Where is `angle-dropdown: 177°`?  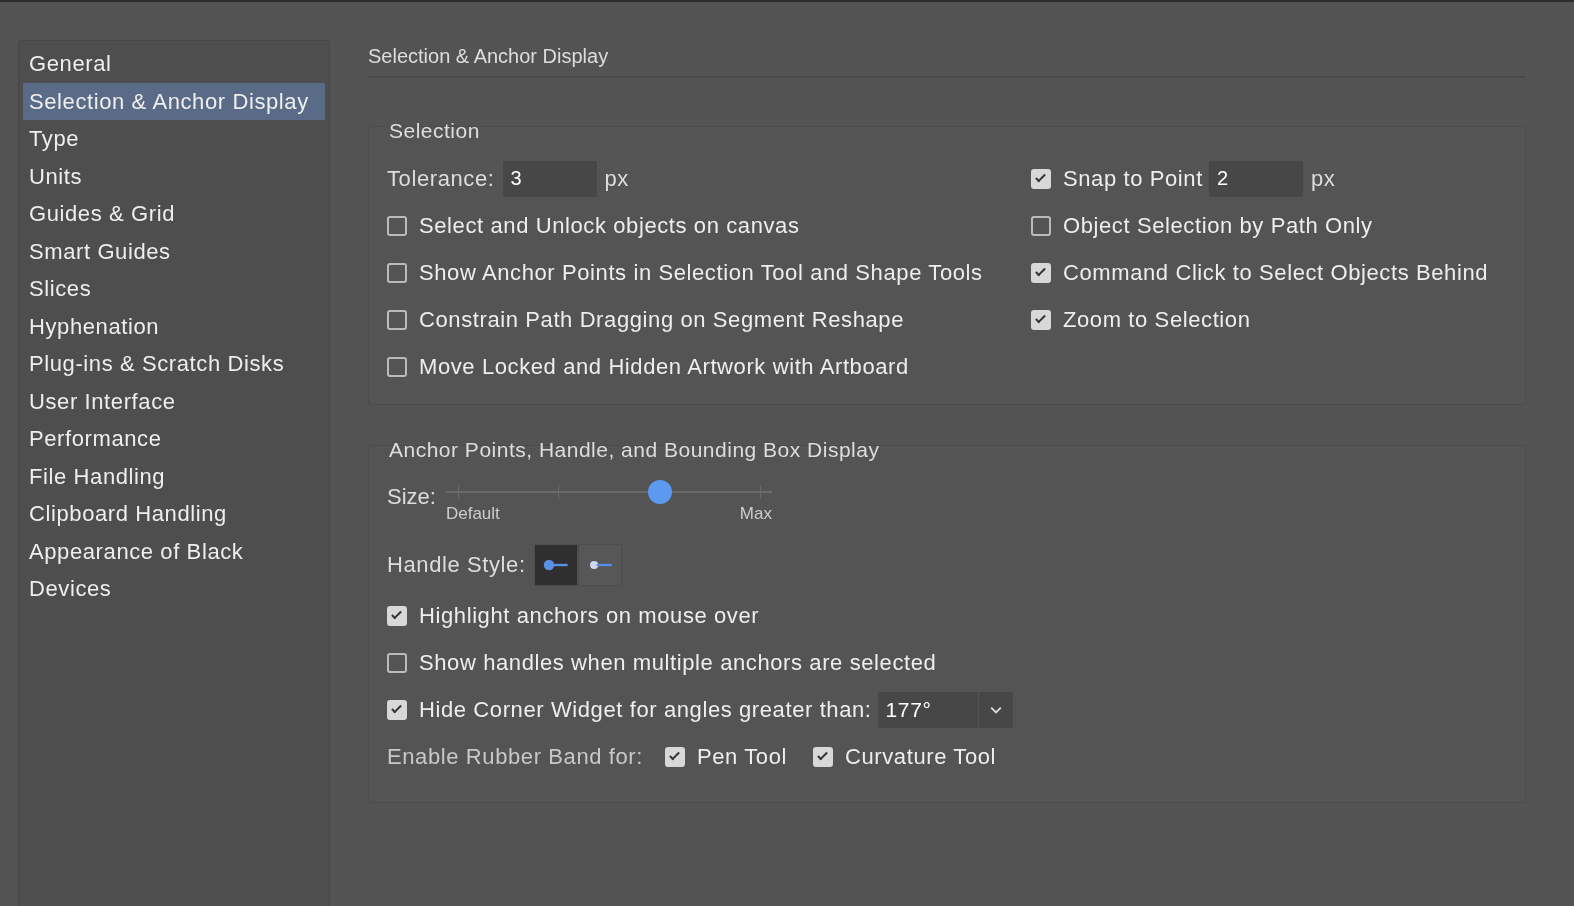 angle-dropdown: 177° is located at coordinates (945, 709).